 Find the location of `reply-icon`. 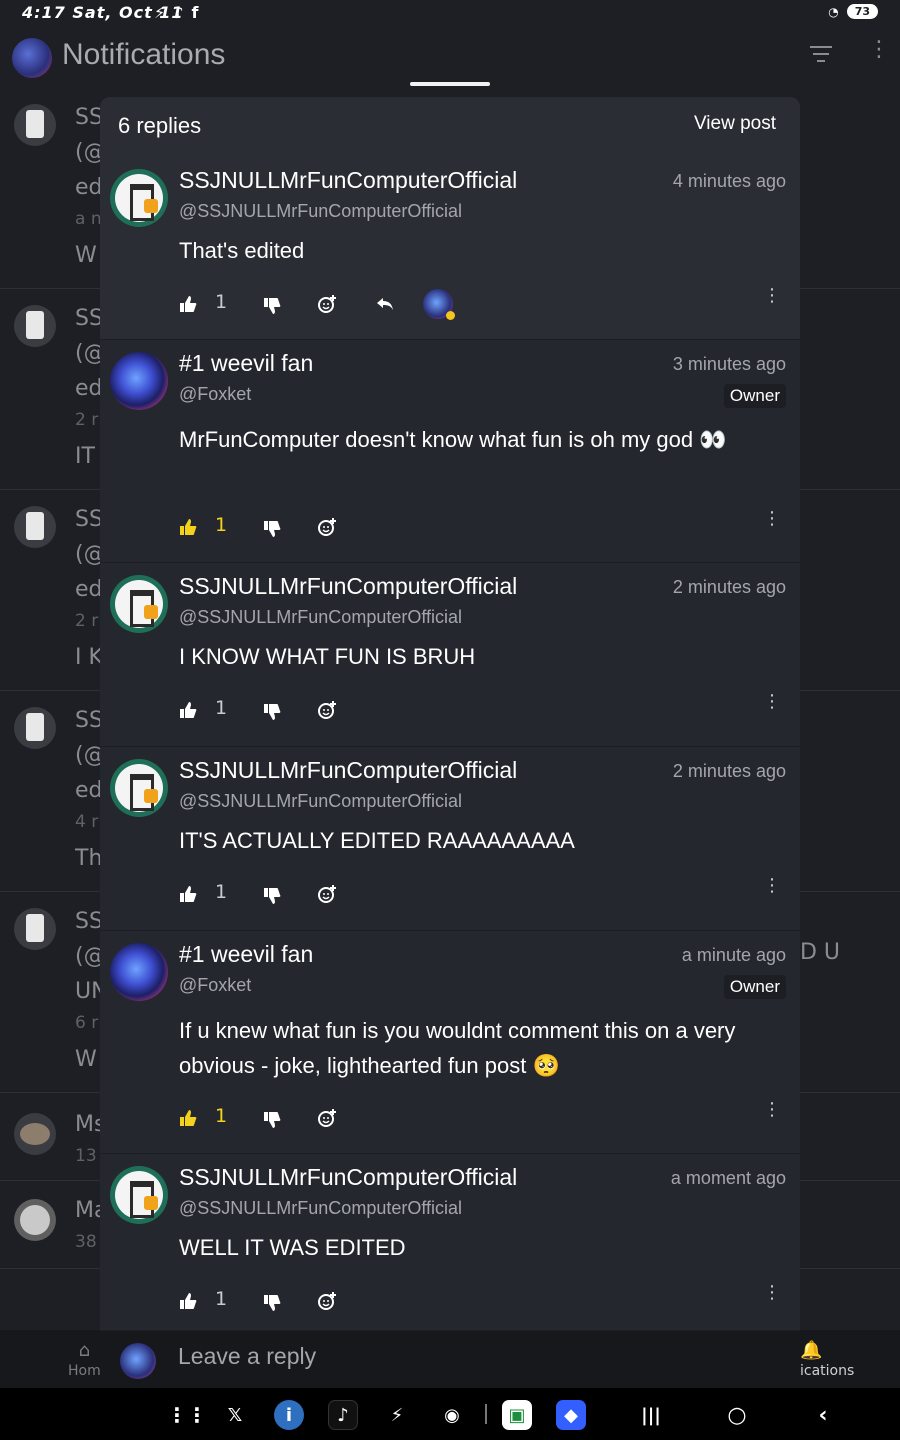

reply-icon is located at coordinates (385, 304).